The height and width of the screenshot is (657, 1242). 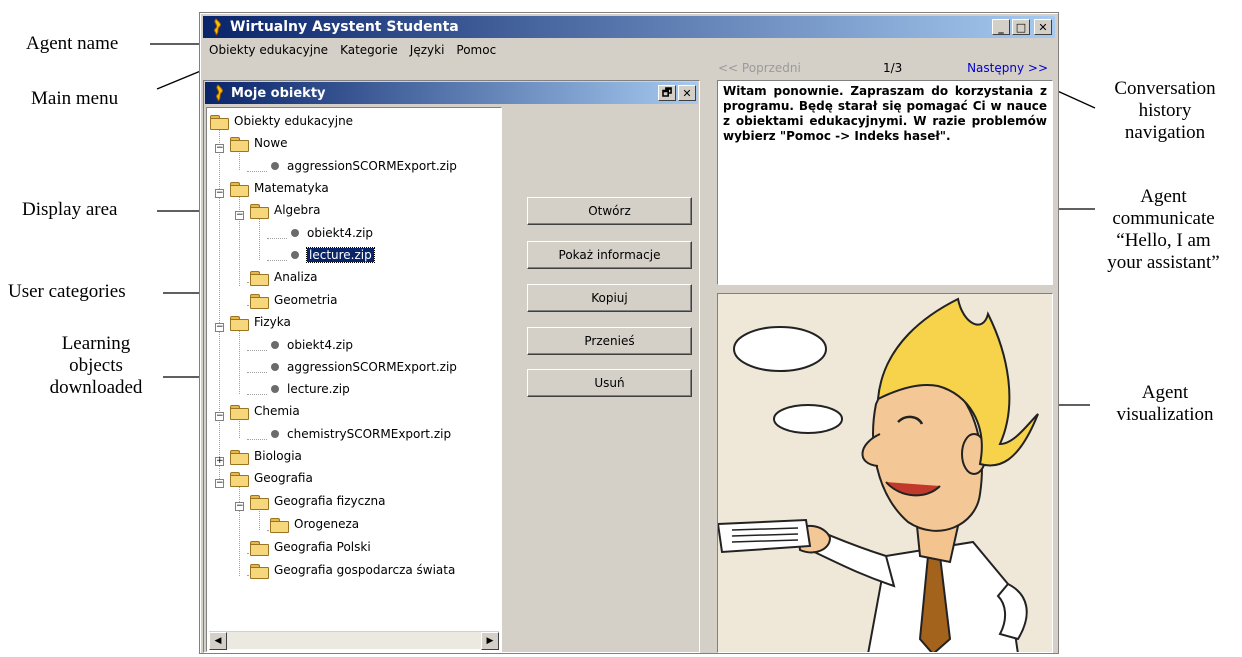 I want to click on tree-node-folder: Geografia gospodarcza świata, so click(x=352, y=570).